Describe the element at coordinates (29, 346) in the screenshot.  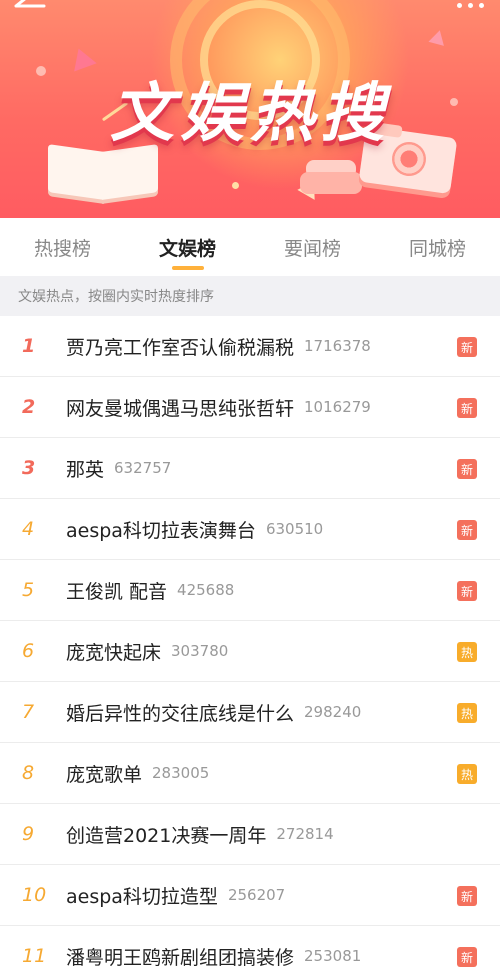
I see `rank-number: 1` at that location.